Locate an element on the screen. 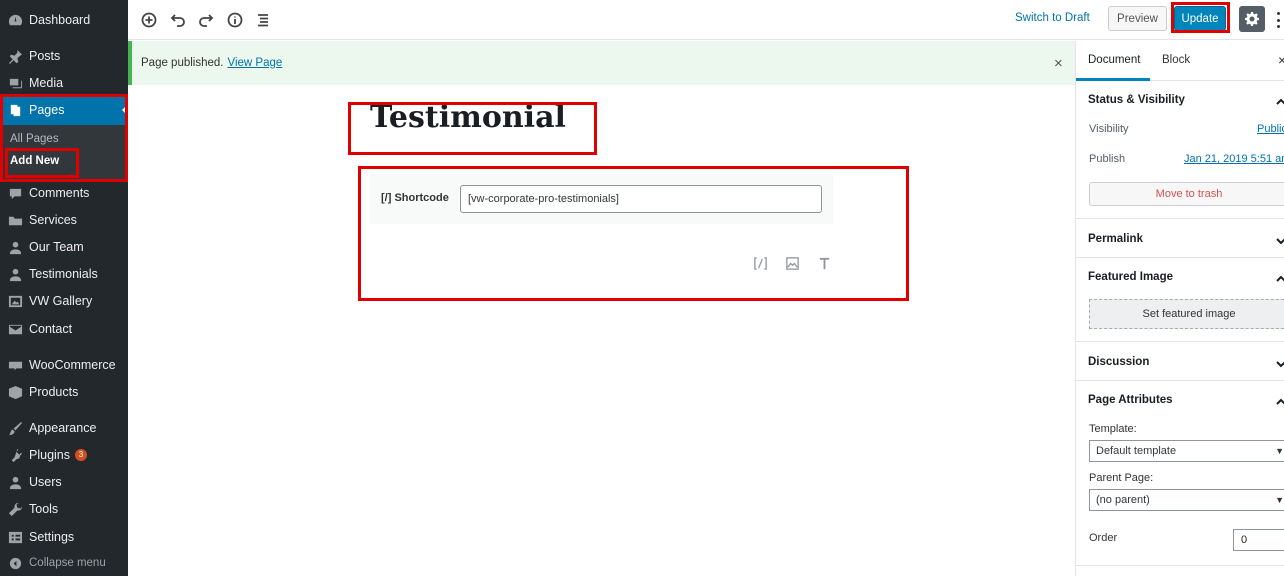  sidebar-item-vw-gallery: VW Gallery is located at coordinates (64, 301).